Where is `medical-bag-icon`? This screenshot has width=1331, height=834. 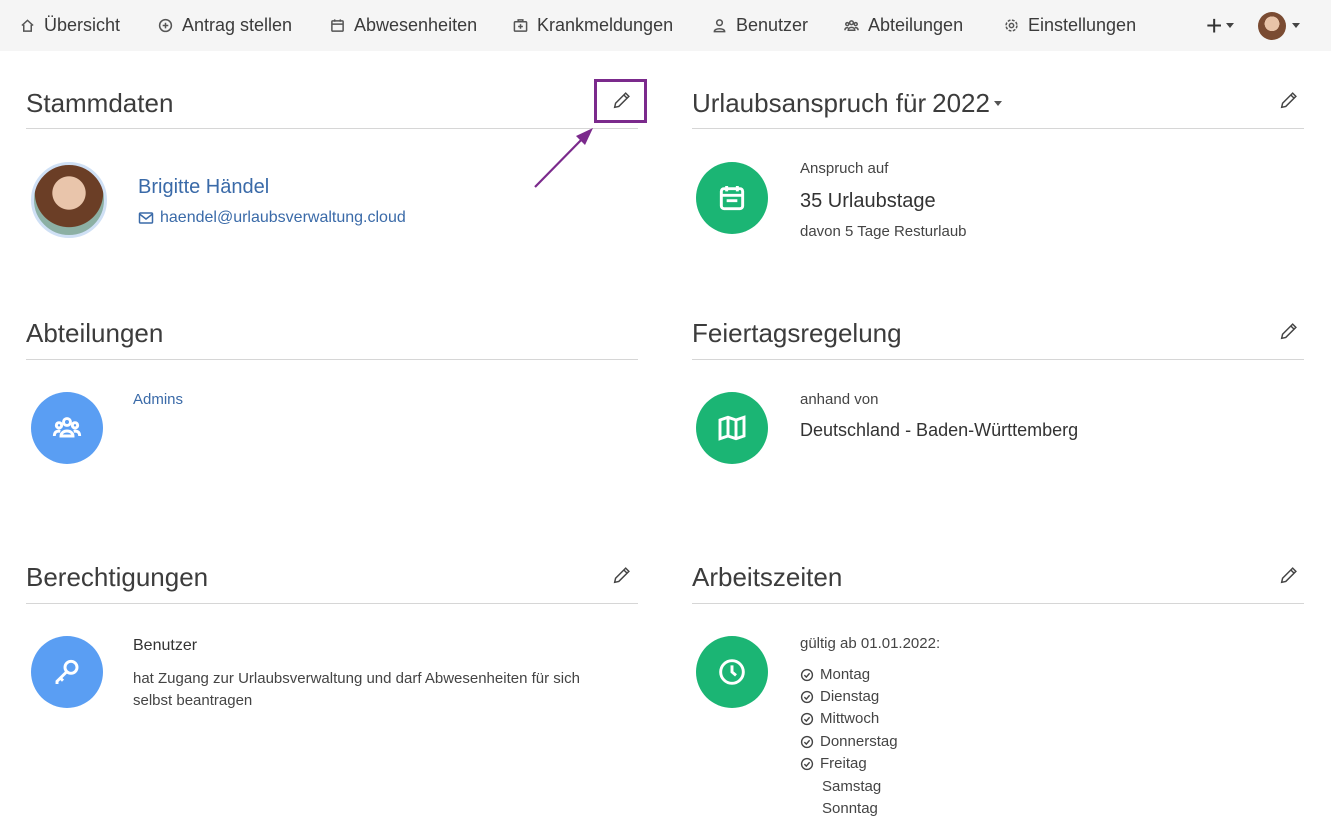 medical-bag-icon is located at coordinates (520, 25).